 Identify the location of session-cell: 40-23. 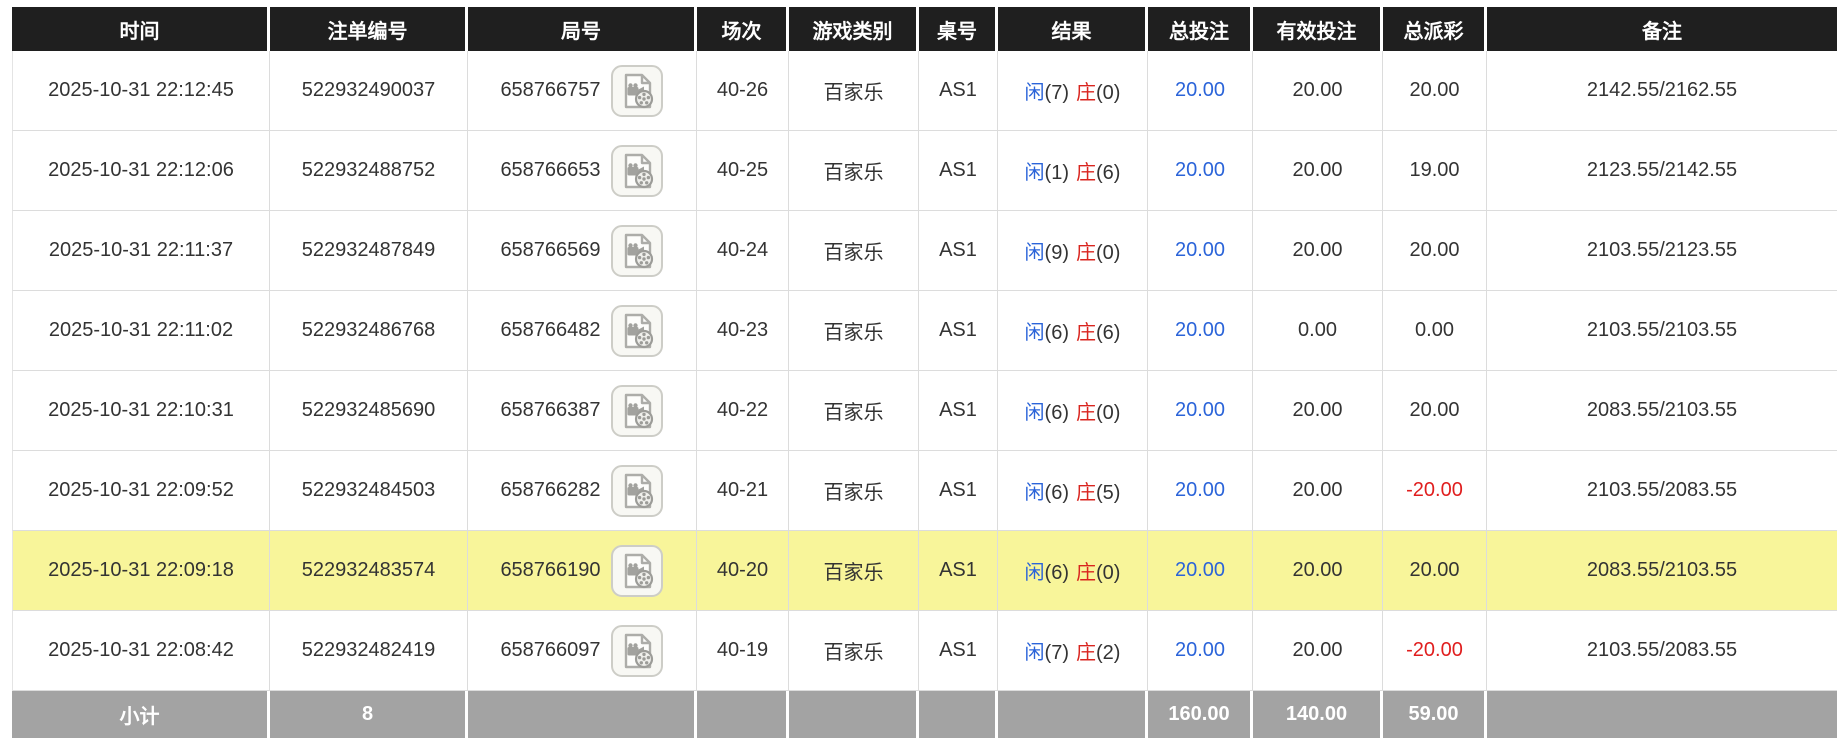
(743, 331).